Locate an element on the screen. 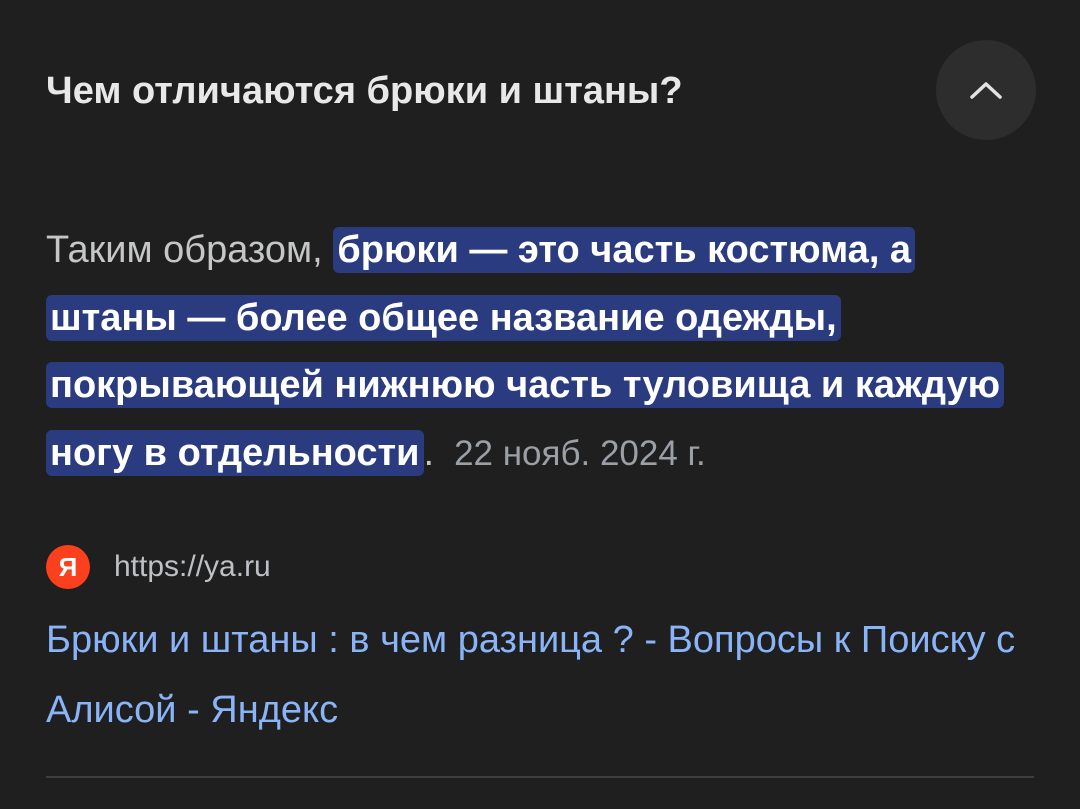  source-row: Я https://ya.ru is located at coordinates (158, 567).